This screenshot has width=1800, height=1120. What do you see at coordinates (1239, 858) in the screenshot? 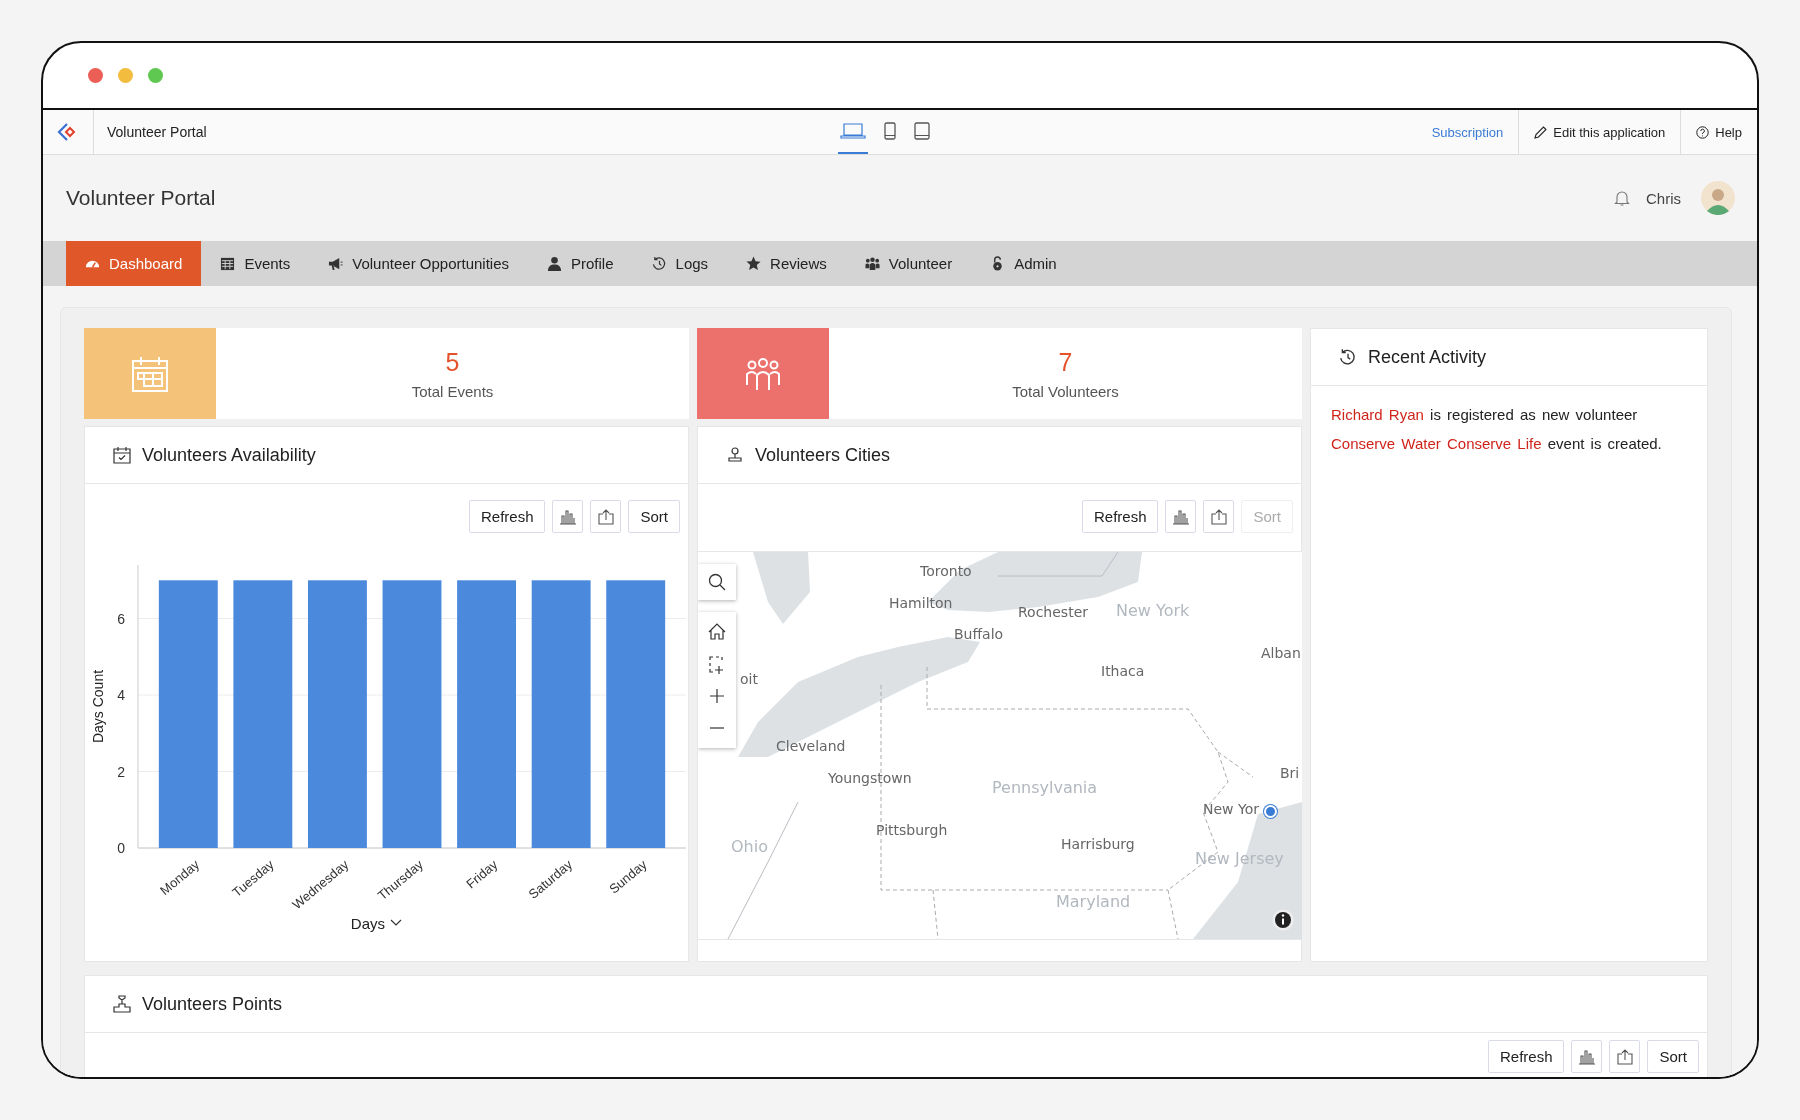
I see `map-label: New Jersey` at bounding box center [1239, 858].